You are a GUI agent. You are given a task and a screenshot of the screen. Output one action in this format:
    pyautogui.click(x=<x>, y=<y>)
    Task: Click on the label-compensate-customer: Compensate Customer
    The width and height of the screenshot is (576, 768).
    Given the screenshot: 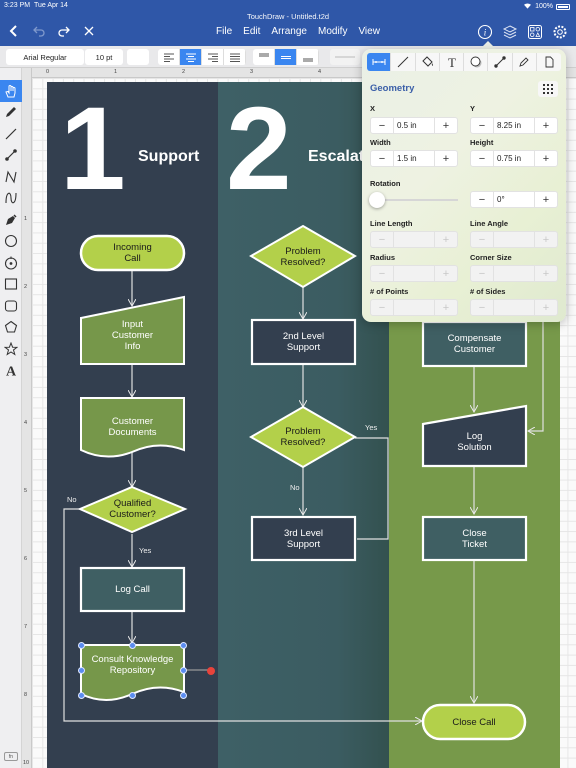 What is the action you would take?
    pyautogui.click(x=474, y=344)
    